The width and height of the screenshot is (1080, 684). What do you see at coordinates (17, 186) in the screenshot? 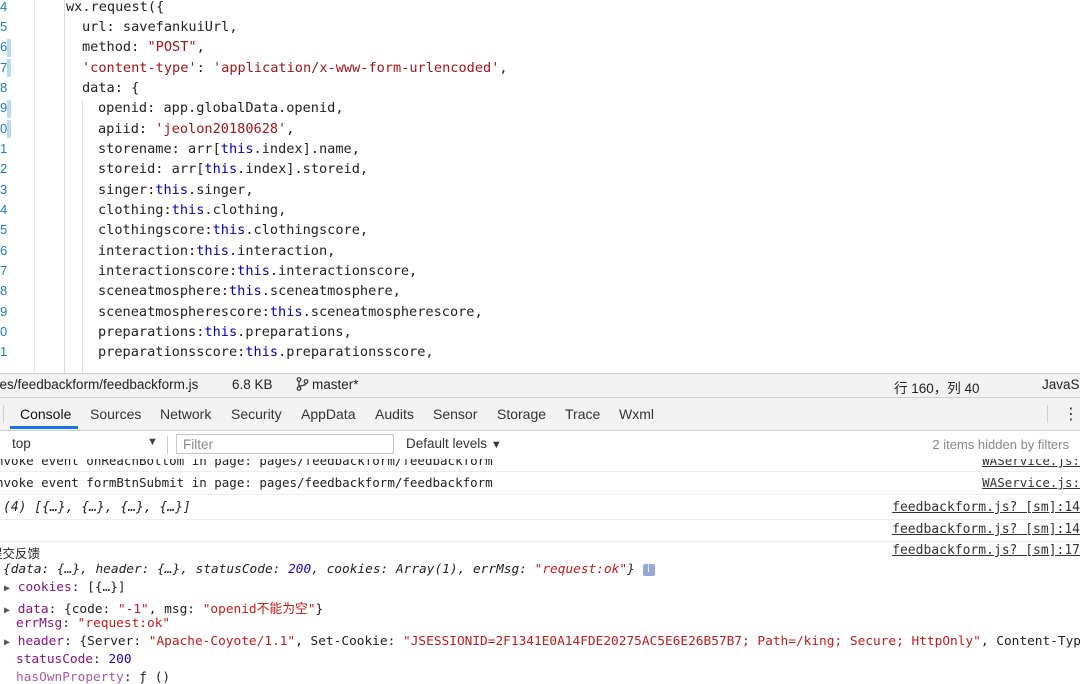
I see `line-number-gutter: 4 5 6 7 8 9 0 1 2 3 4 5 6 7 8 9 0 1` at bounding box center [17, 186].